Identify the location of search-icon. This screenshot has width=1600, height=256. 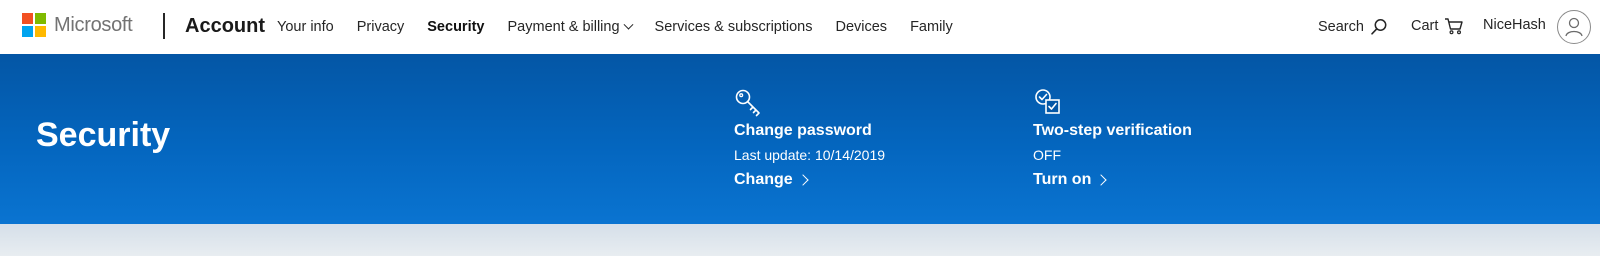
(1379, 27).